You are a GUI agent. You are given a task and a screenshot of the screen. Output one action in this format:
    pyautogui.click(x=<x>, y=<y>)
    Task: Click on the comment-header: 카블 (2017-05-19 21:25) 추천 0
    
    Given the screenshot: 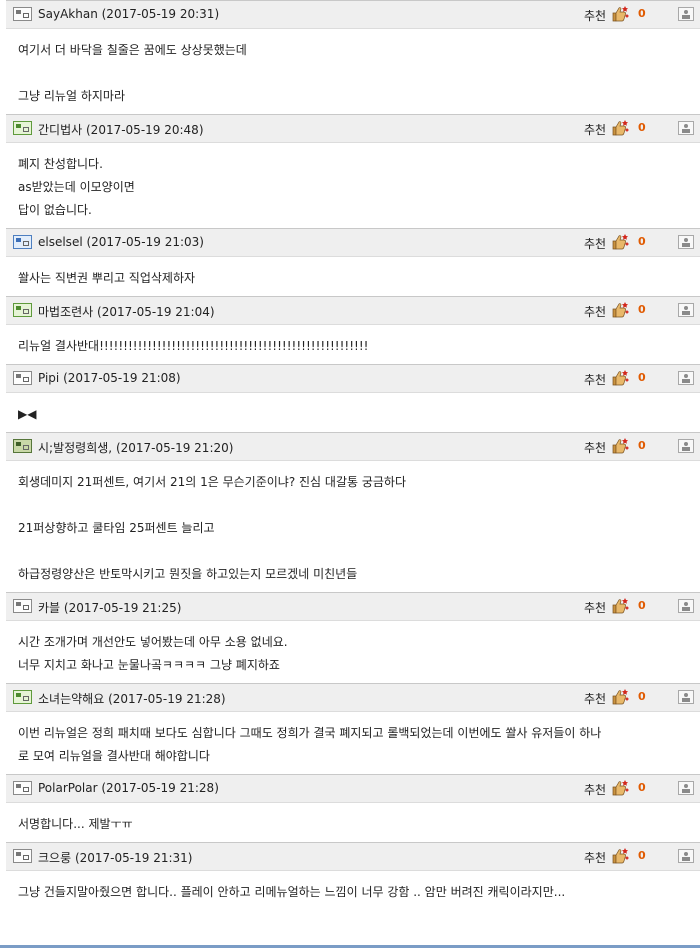 What is the action you would take?
    pyautogui.click(x=353, y=606)
    